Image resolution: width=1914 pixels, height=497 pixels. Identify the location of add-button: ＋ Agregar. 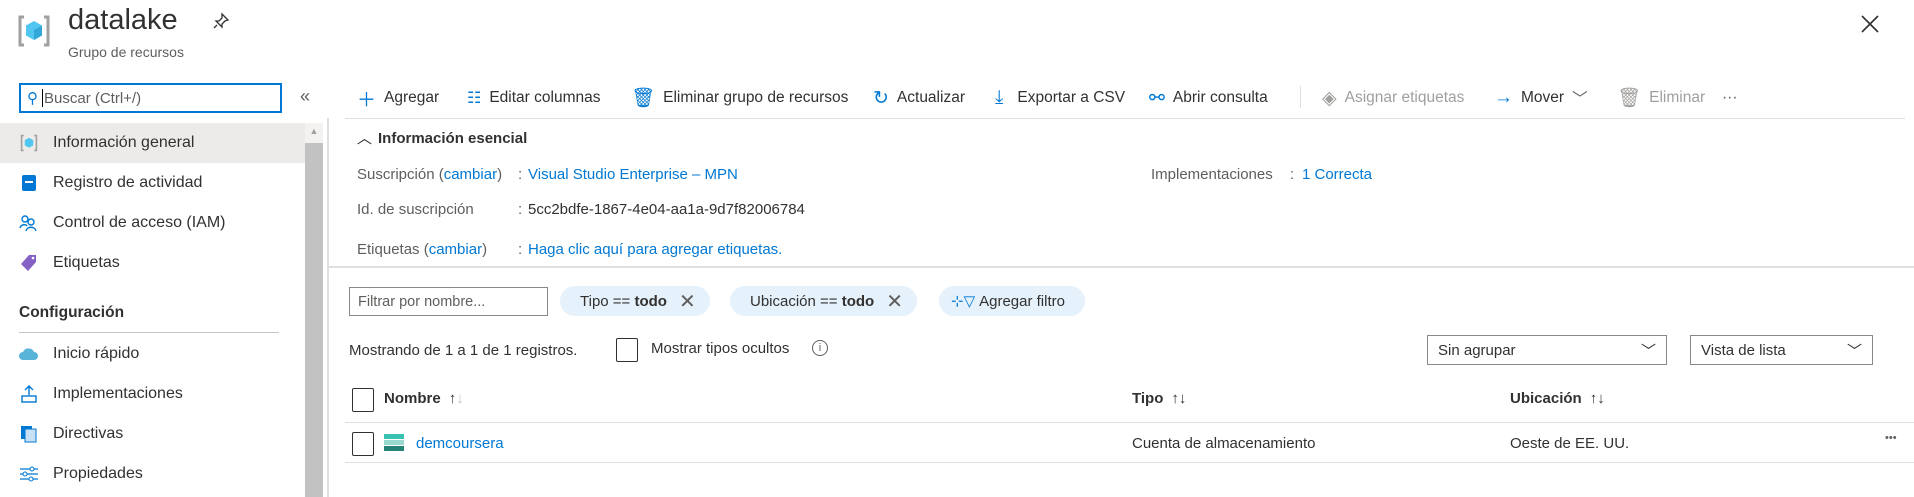
(398, 98).